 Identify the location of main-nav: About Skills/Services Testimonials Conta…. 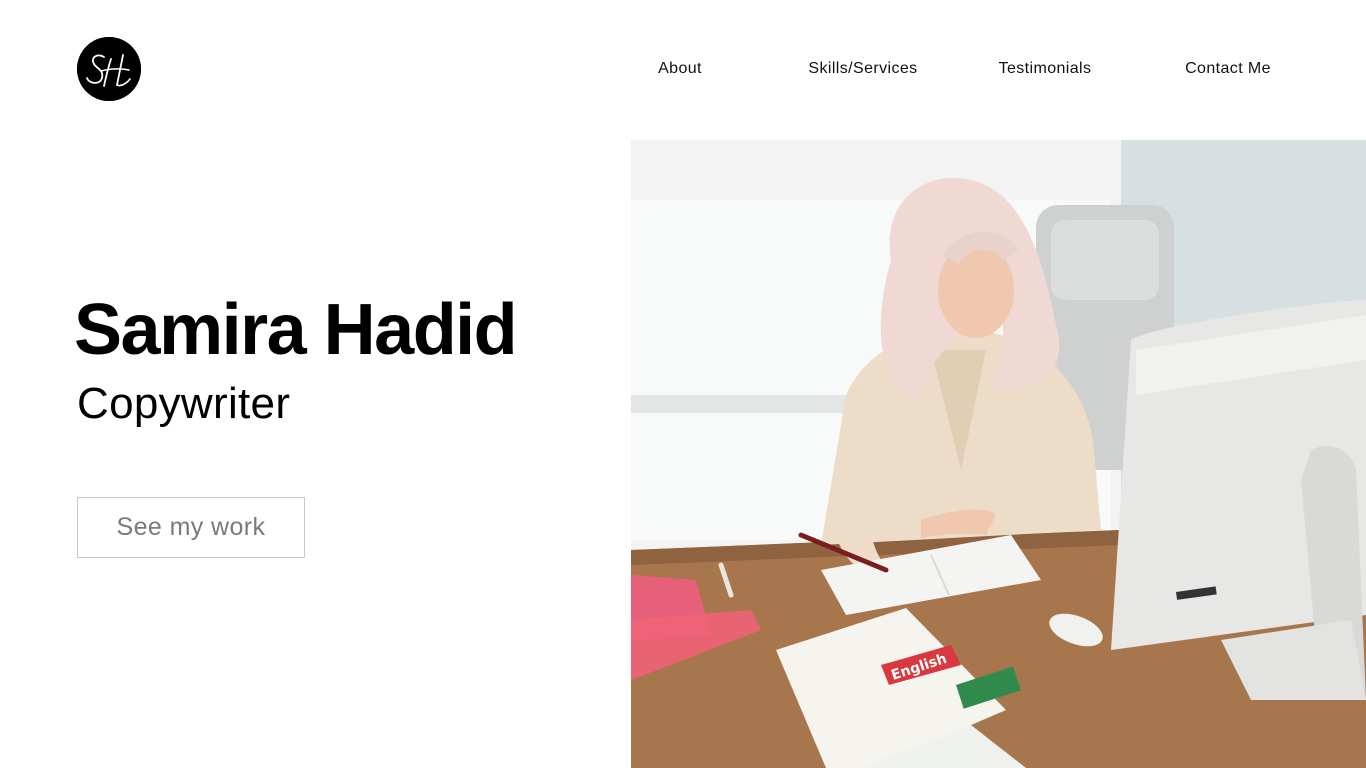
(960, 70).